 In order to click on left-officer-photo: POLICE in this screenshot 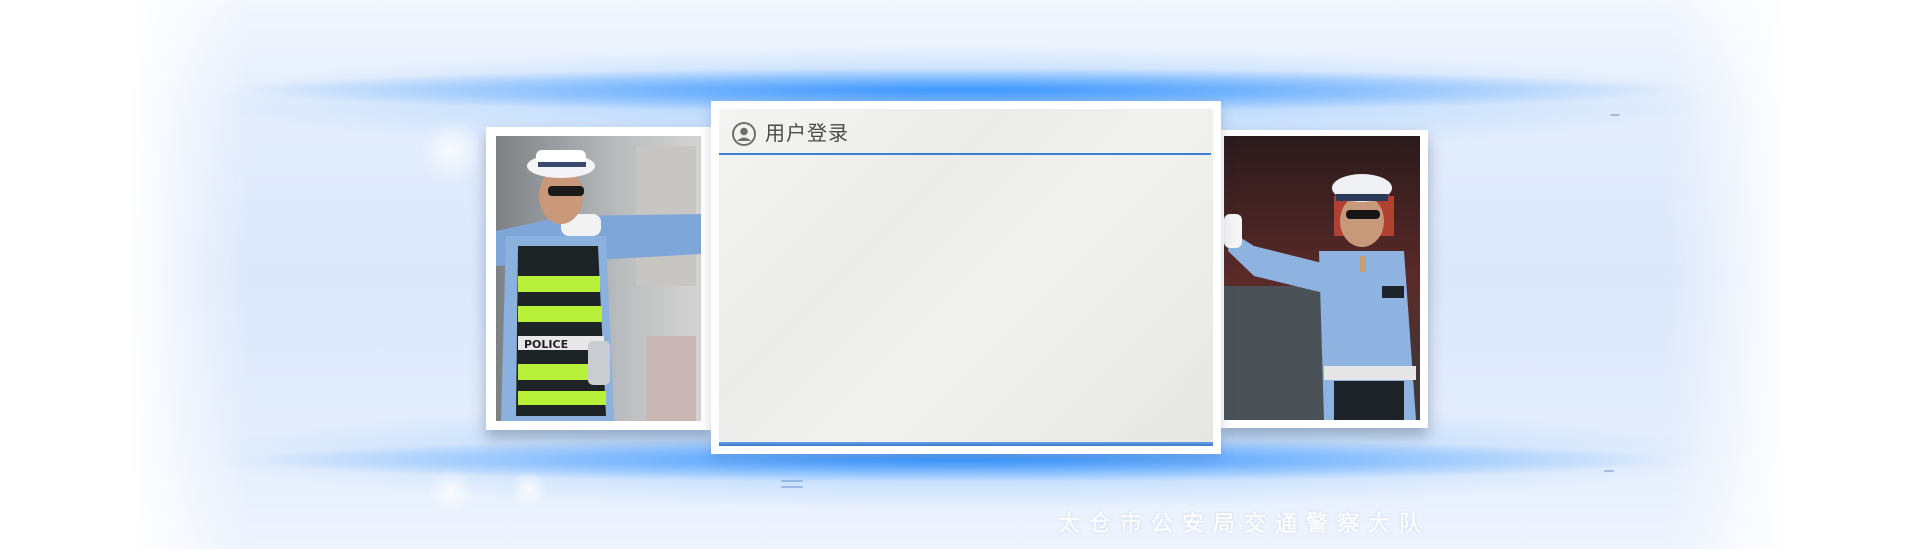, I will do `click(599, 278)`.